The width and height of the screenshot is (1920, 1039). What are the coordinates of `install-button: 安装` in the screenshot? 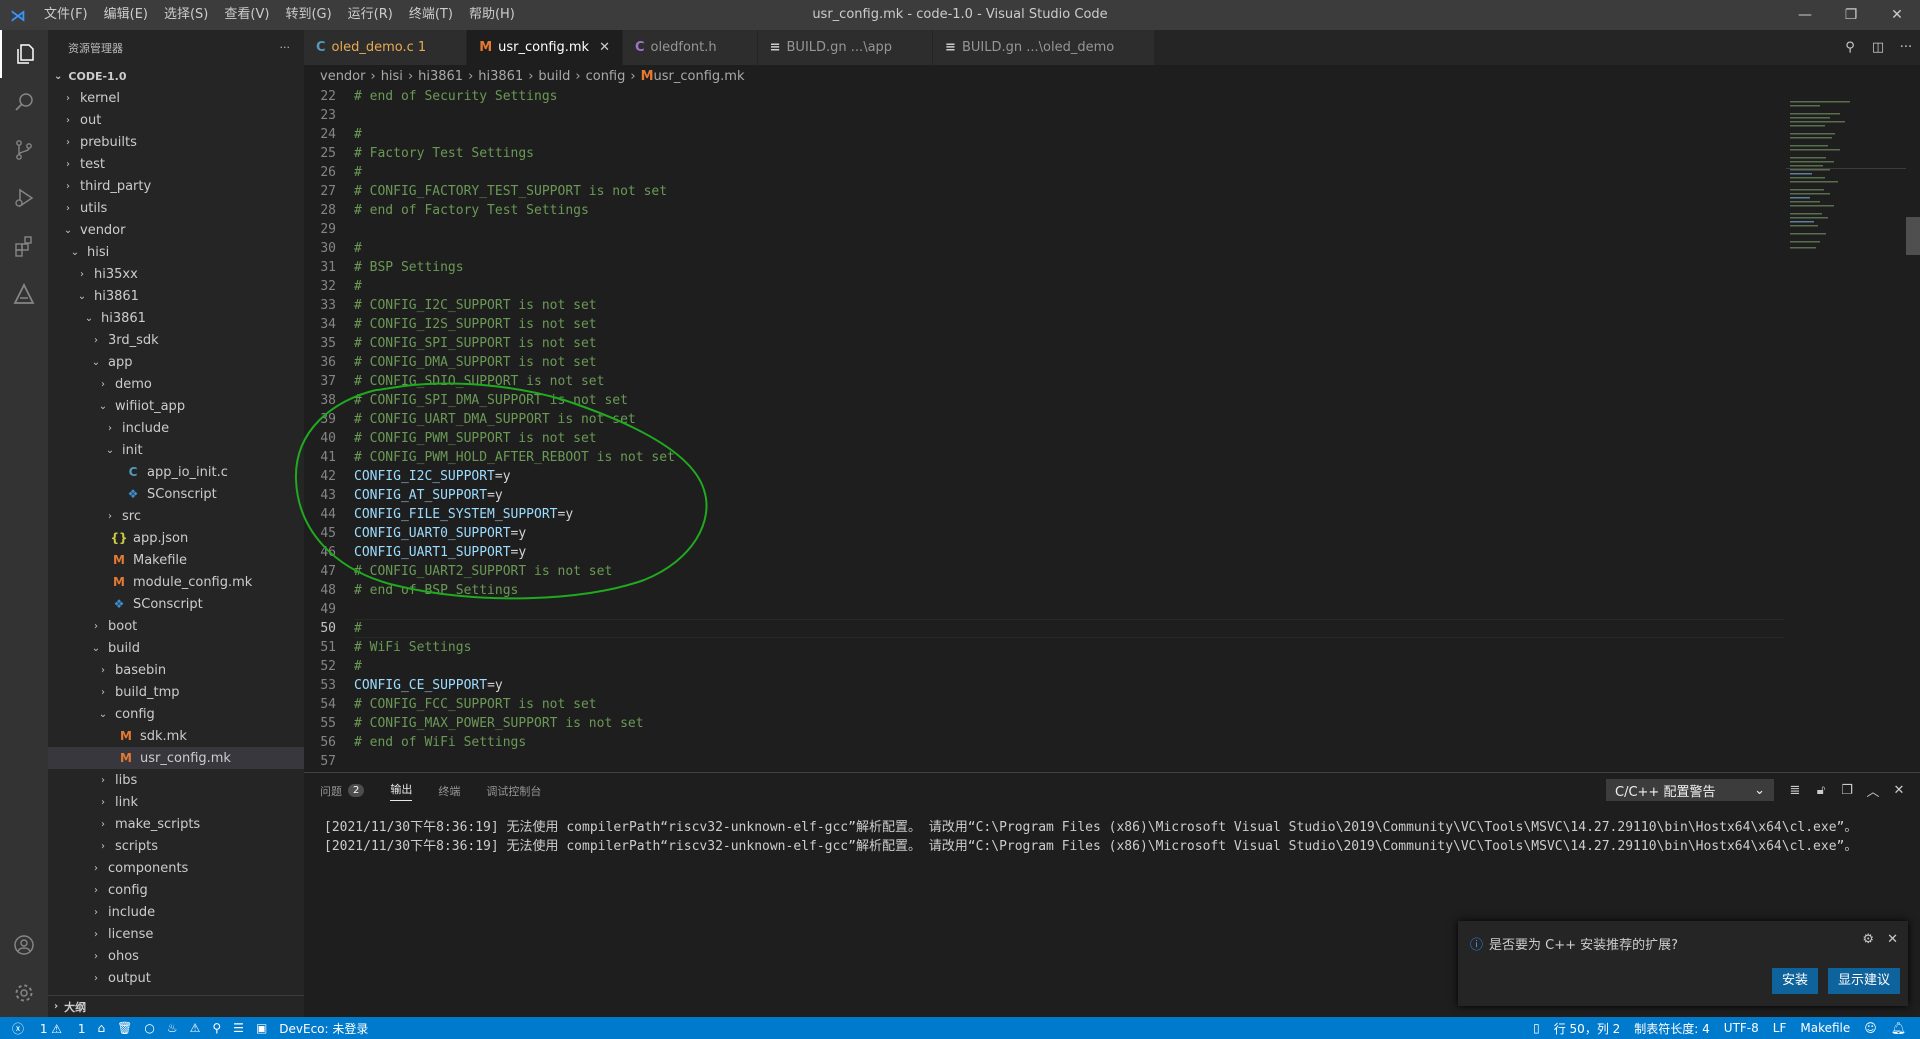 It's located at (1794, 981).